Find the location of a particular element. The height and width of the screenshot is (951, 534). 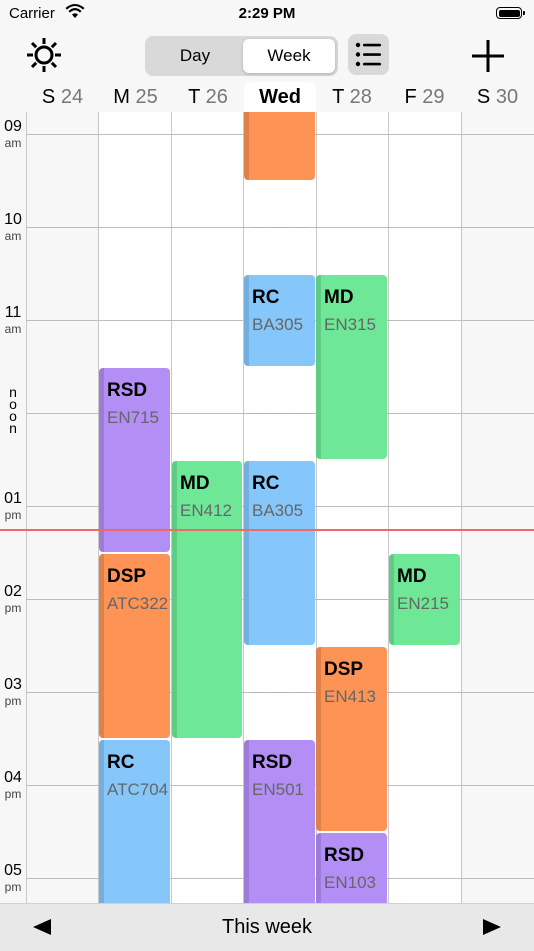

hour-label: 09 am is located at coordinates (13, 134).